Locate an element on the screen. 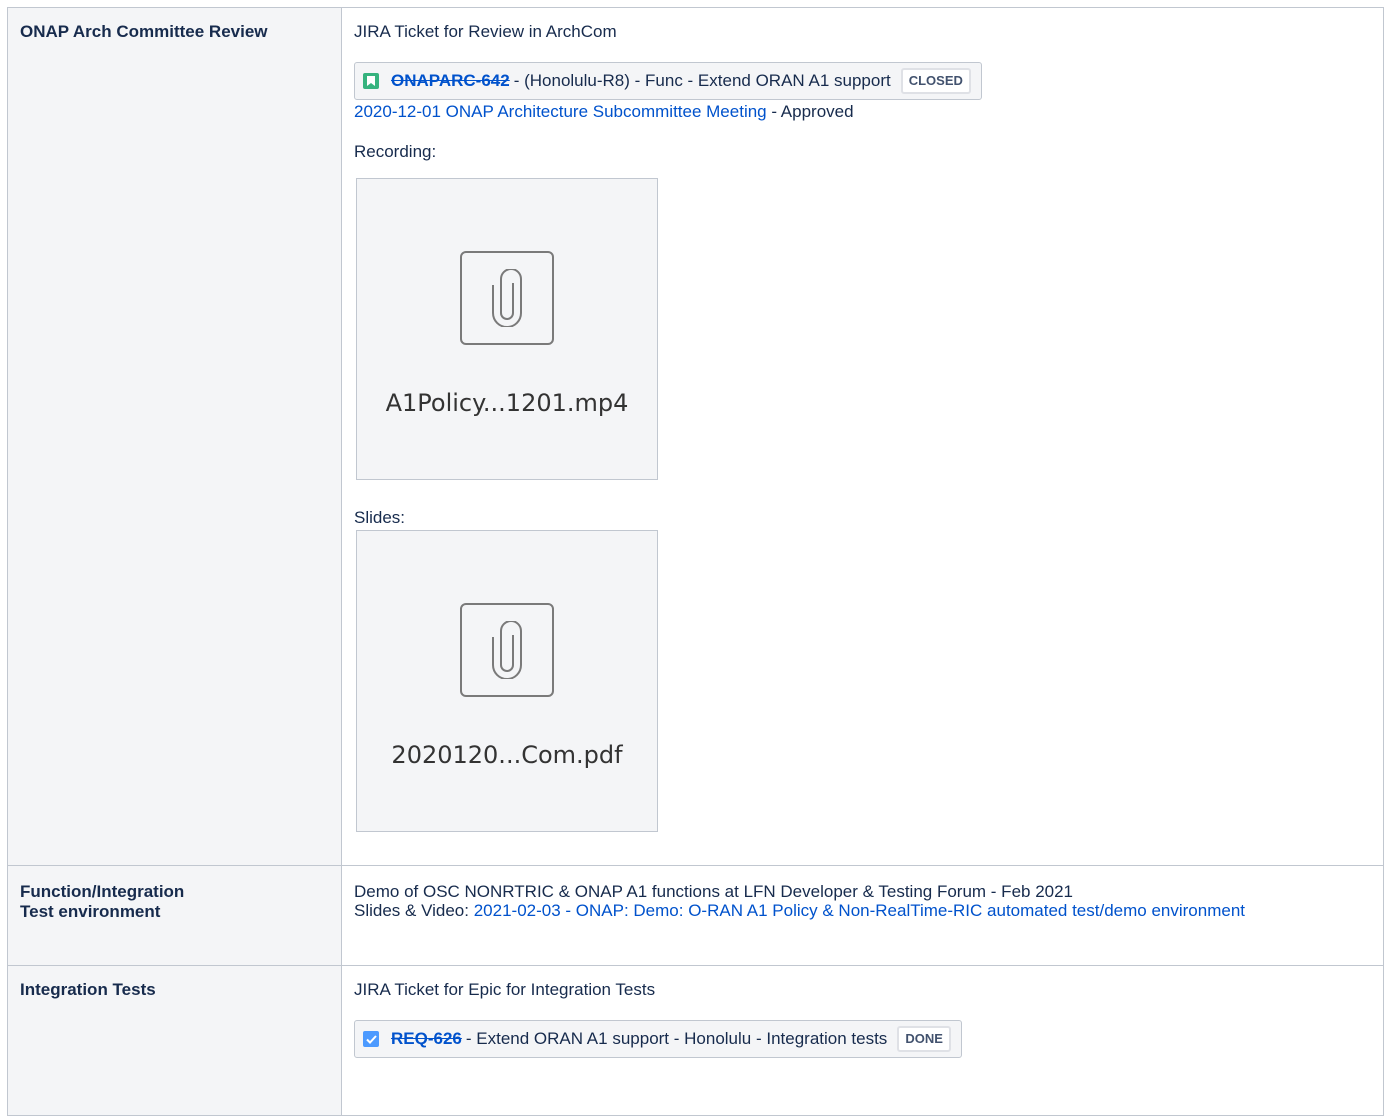 This screenshot has width=1384, height=1116. row-header-integration-tests: Integration Tests is located at coordinates (174, 1040).